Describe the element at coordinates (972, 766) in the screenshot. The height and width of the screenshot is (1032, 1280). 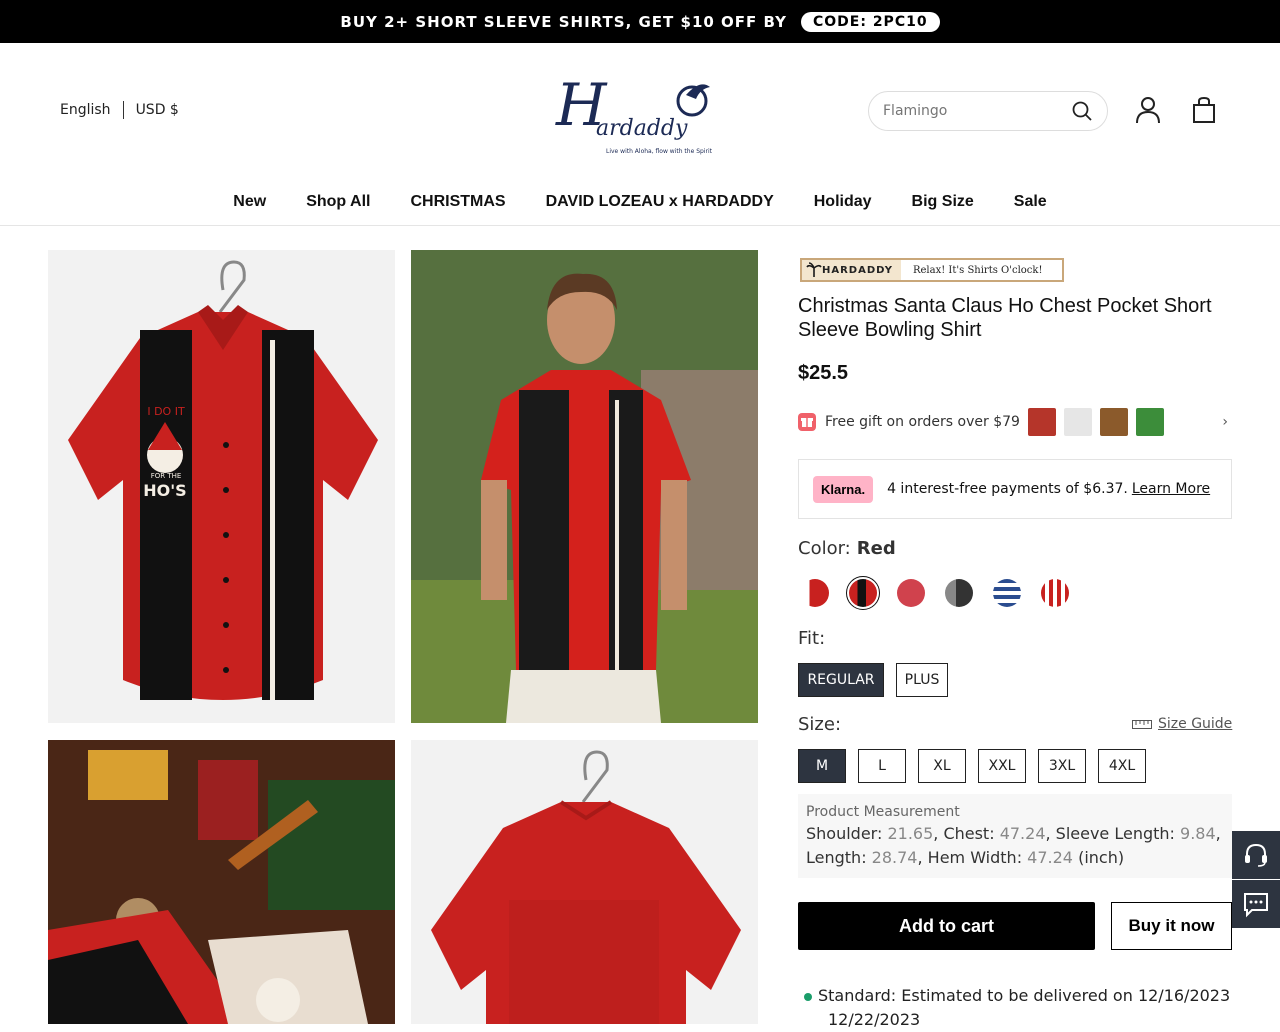
I see `size-options: M L XL XXL 3XL 4XL` at that location.